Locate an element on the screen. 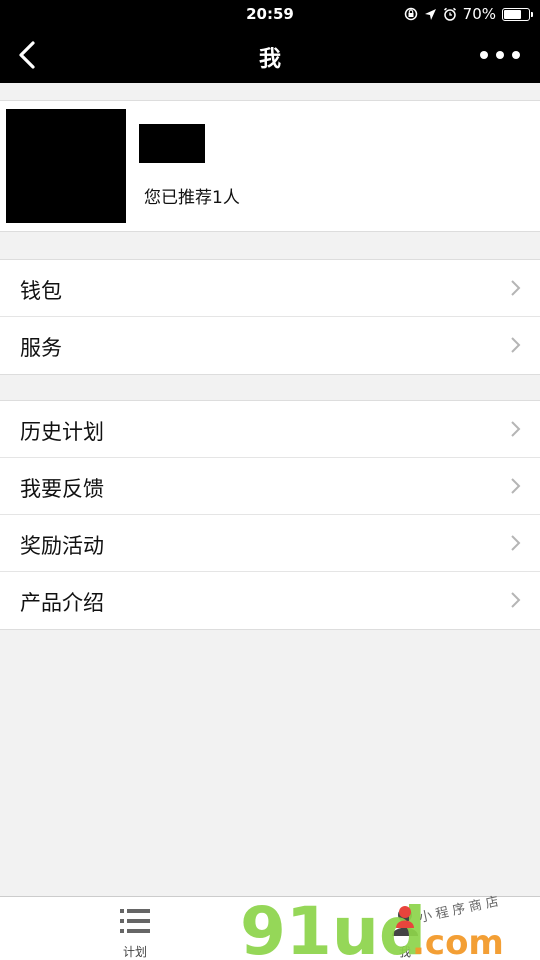 This screenshot has height=960, width=540. tab-label: 计划 is located at coordinates (134, 952).